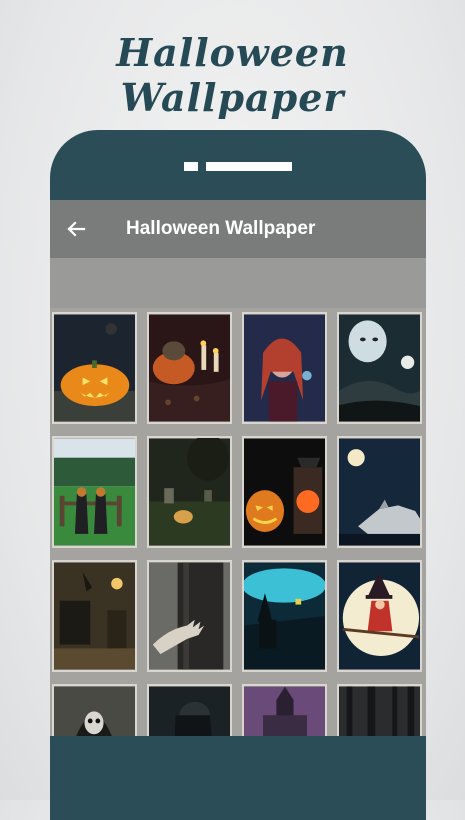 The image size is (465, 820). I want to click on app-bar-title: Halloween Wallpaper, so click(221, 228).